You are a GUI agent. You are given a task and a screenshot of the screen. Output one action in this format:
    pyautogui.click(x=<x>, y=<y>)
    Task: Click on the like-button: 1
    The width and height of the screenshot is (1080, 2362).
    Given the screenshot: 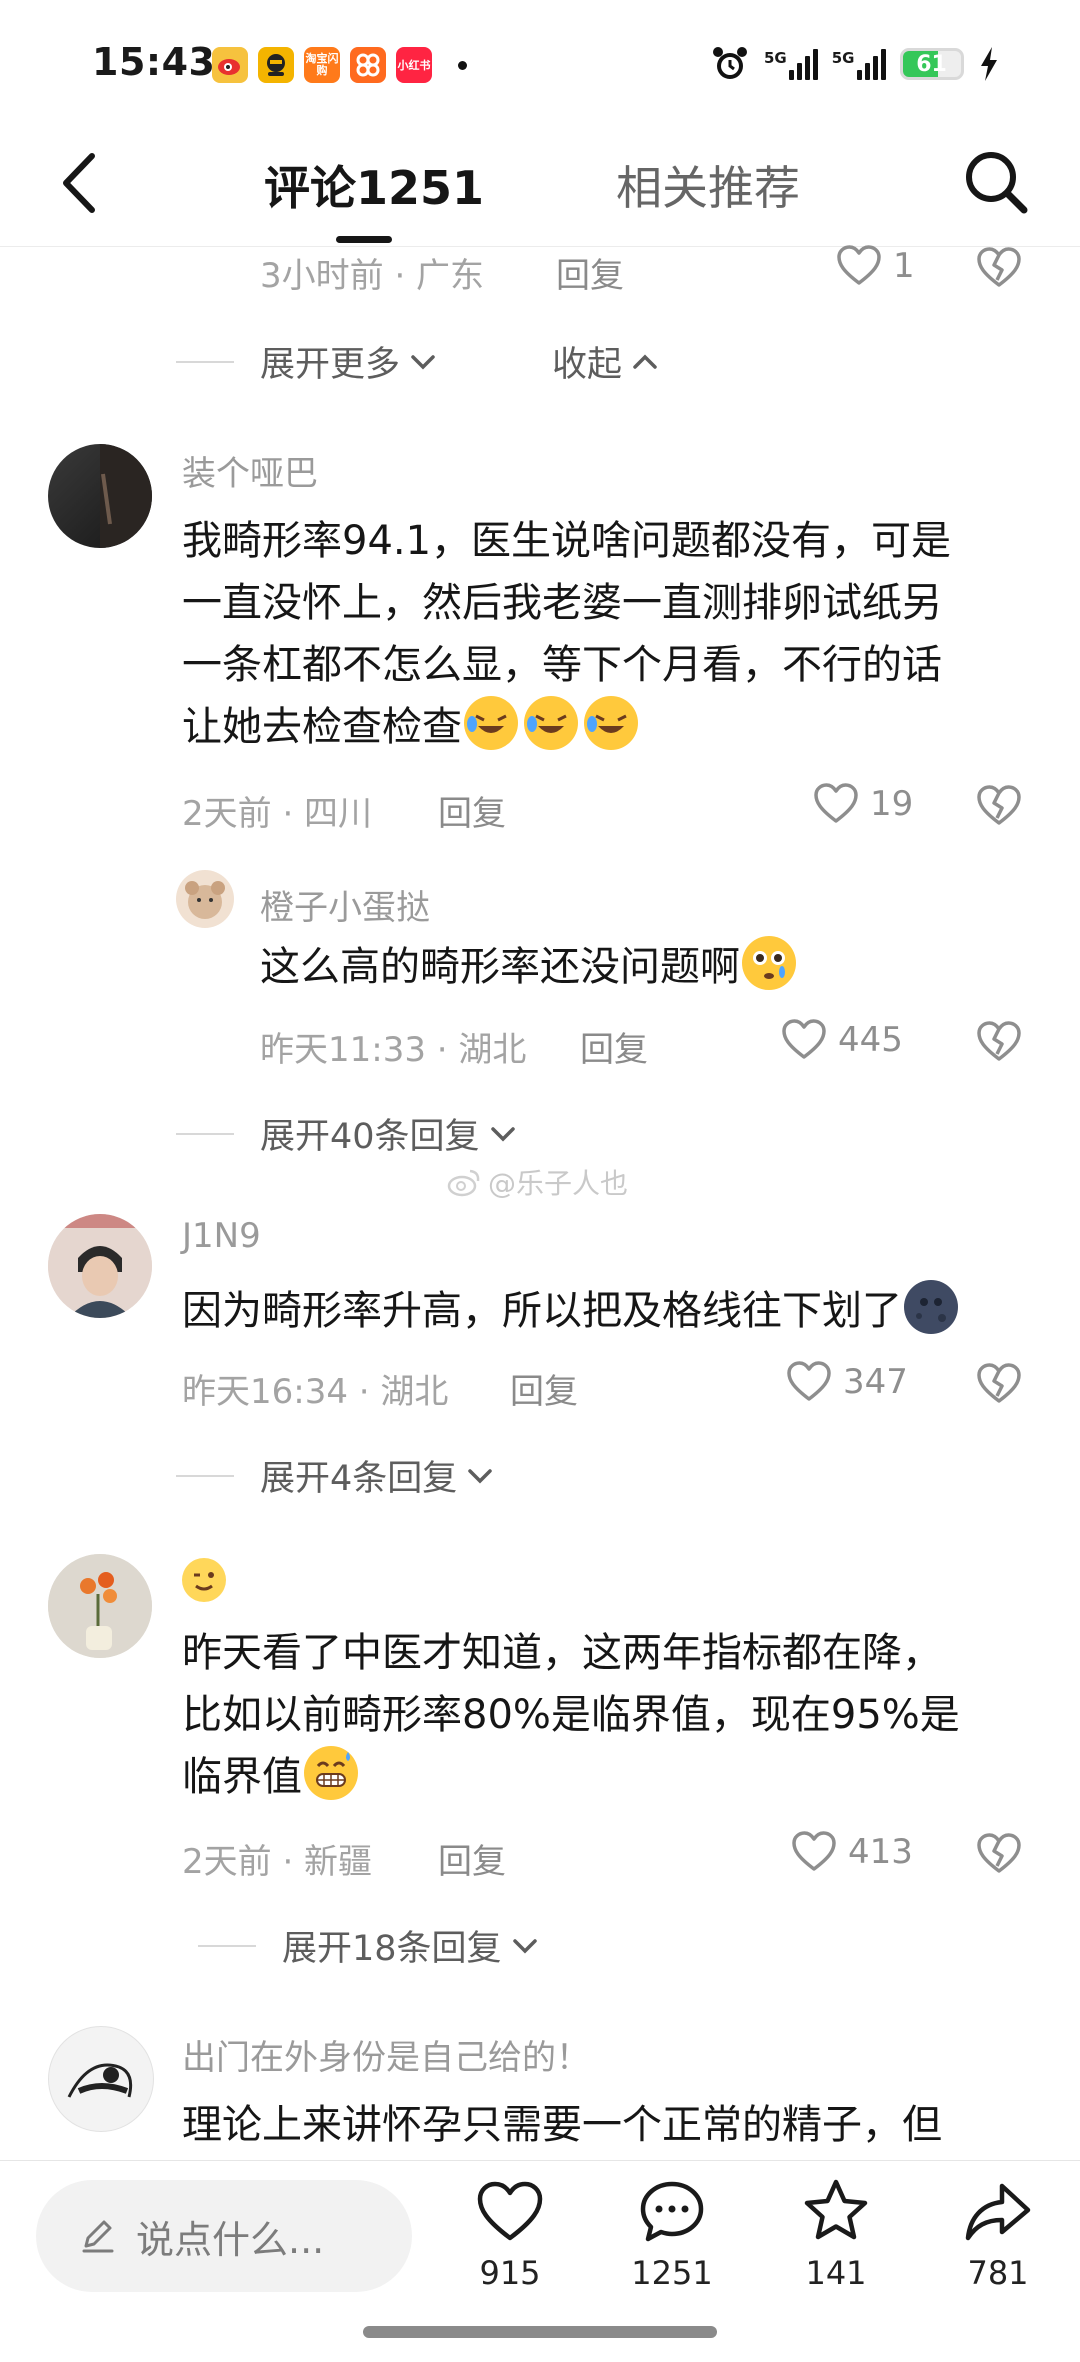 What is the action you would take?
    pyautogui.click(x=875, y=266)
    